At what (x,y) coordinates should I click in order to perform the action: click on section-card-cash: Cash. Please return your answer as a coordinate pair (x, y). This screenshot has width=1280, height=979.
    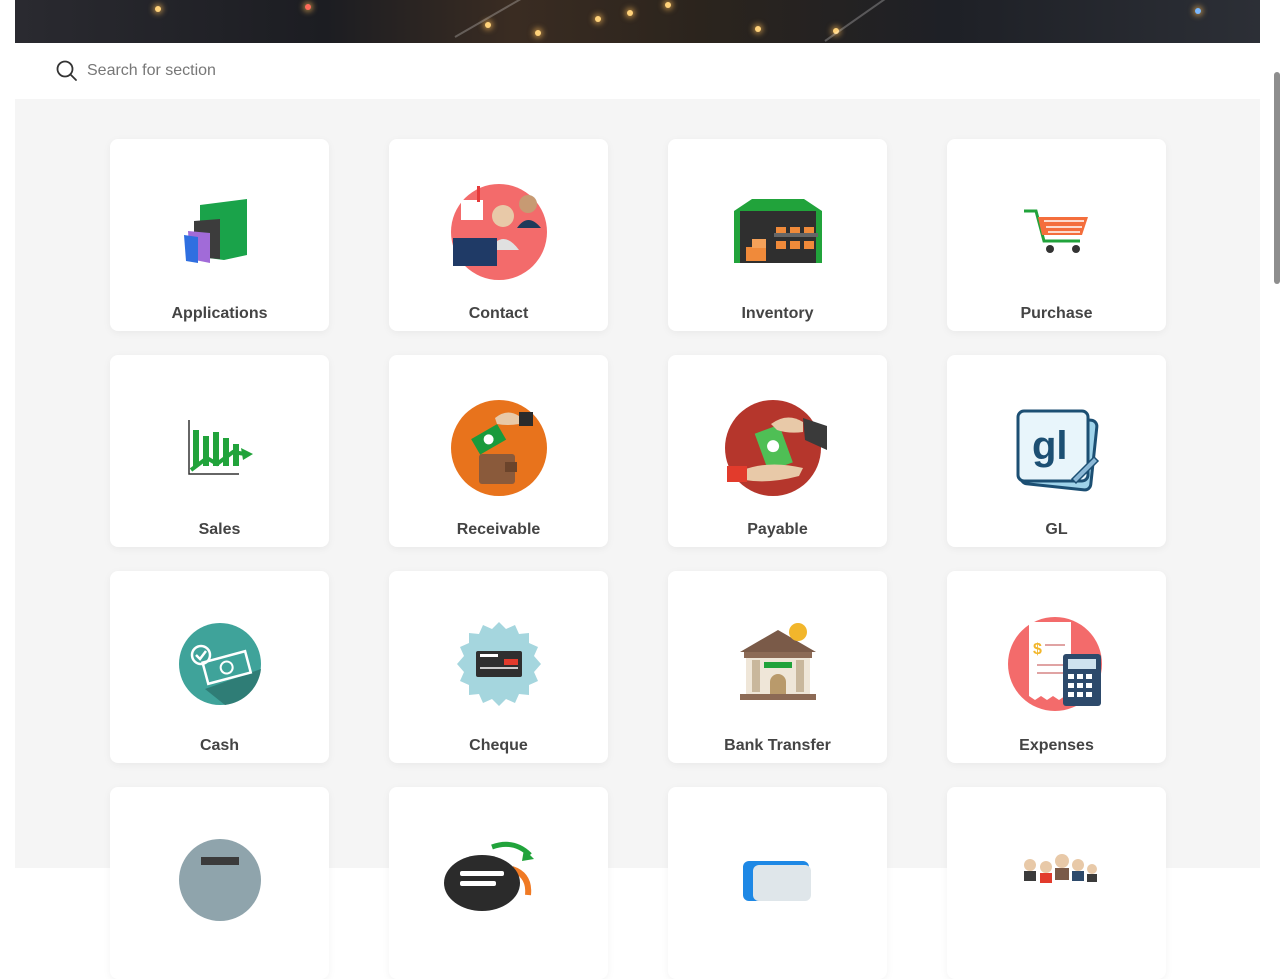
    Looking at the image, I should click on (219, 667).